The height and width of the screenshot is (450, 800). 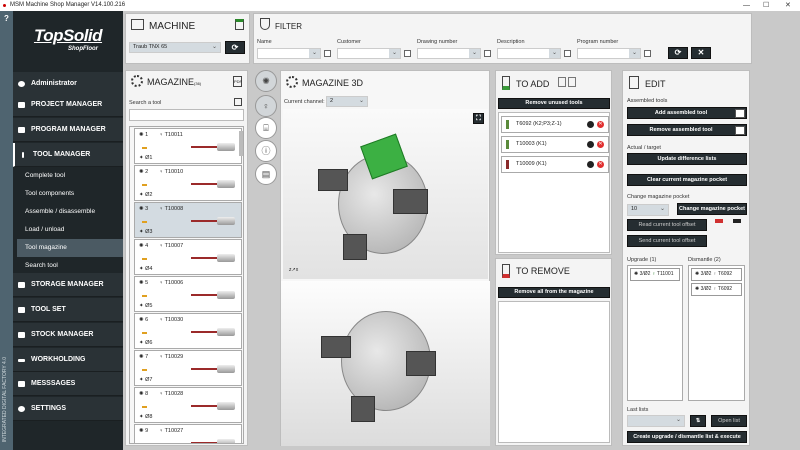 What do you see at coordinates (68, 285) in the screenshot?
I see `sidebar-item-storage-manager: STORAGE MANAGER` at bounding box center [68, 285].